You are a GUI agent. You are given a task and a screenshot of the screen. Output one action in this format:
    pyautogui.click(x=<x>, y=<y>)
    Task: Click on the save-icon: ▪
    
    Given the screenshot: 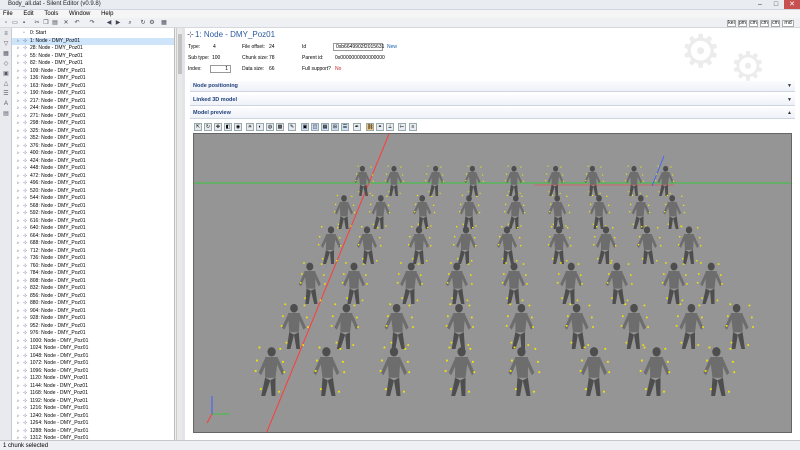 What is the action you would take?
    pyautogui.click(x=24, y=23)
    